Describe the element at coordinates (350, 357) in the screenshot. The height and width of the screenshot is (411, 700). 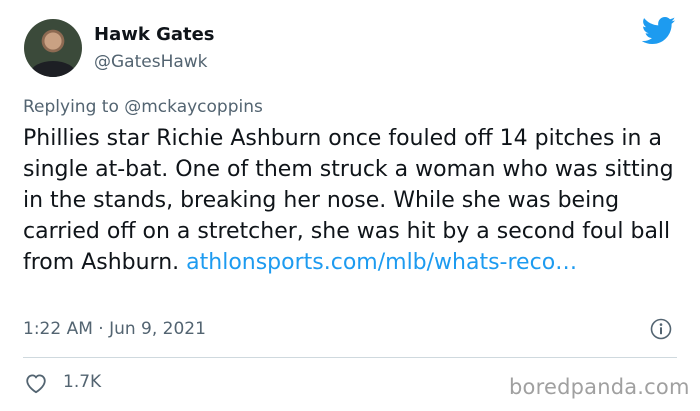
I see `divider` at that location.